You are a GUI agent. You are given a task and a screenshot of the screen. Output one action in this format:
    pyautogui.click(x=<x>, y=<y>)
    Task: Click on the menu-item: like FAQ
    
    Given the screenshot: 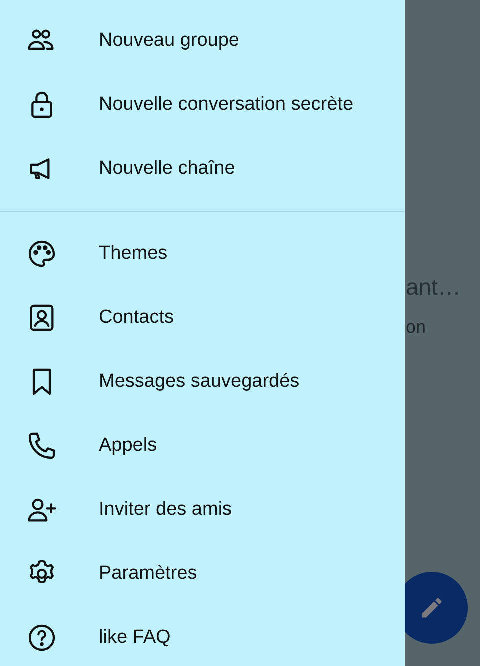 What is the action you would take?
    pyautogui.click(x=202, y=636)
    